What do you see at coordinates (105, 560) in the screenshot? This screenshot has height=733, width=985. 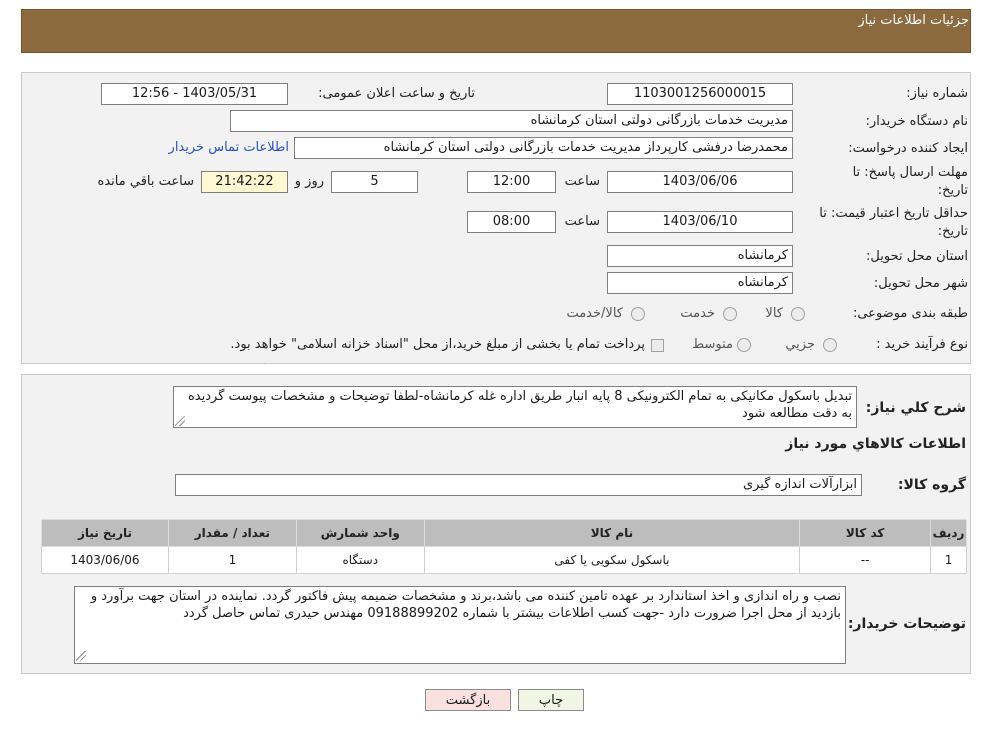 I see `cell-need-date: 1403/06/06` at bounding box center [105, 560].